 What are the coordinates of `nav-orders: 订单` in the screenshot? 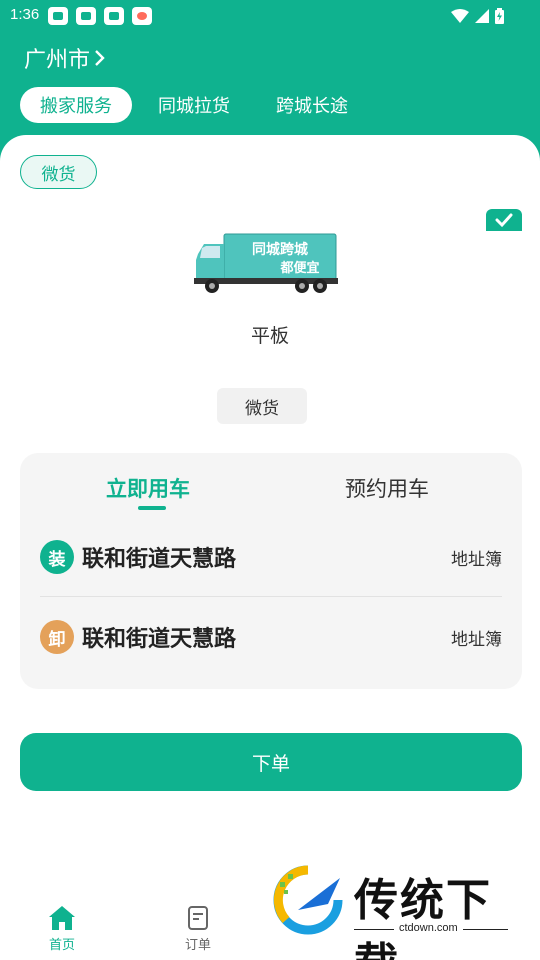 It's located at (198, 929).